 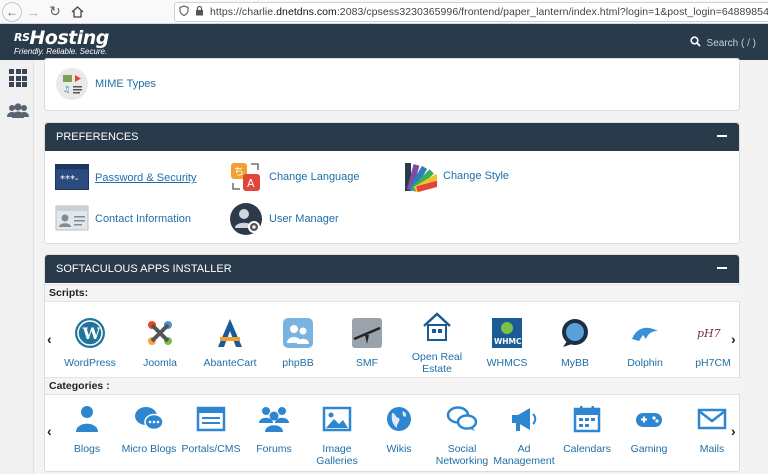 What do you see at coordinates (12, 11) in the screenshot?
I see `back-arrow-icon: ←` at bounding box center [12, 11].